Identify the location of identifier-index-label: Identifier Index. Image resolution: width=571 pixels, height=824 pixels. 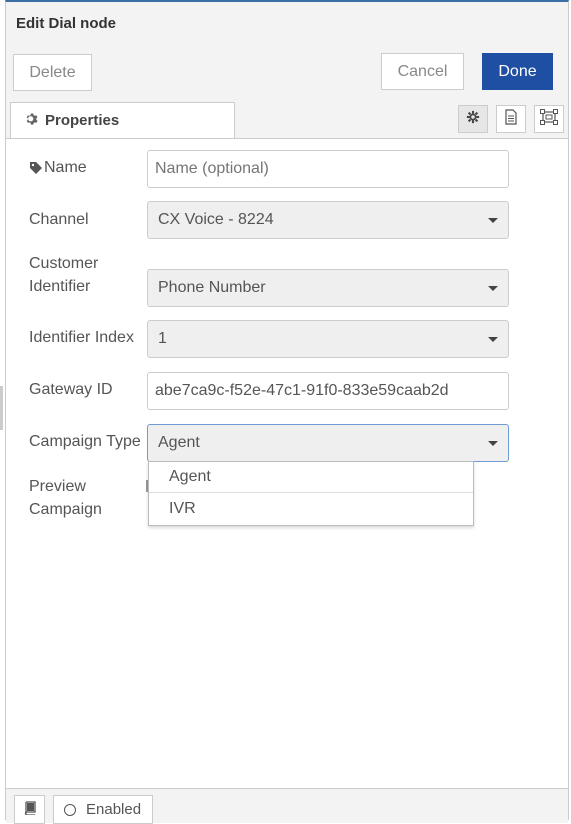
(81, 337).